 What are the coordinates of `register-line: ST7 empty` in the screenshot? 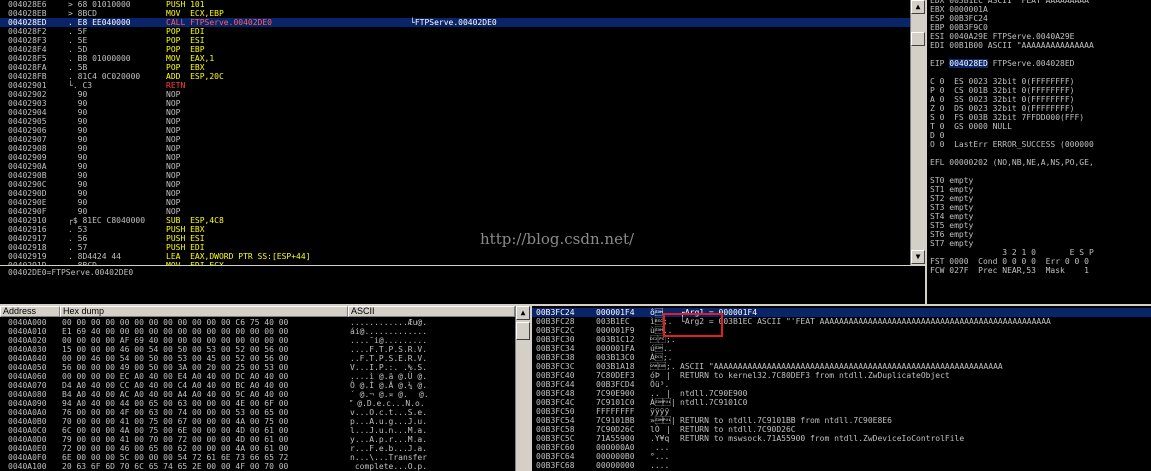 It's located at (951, 243).